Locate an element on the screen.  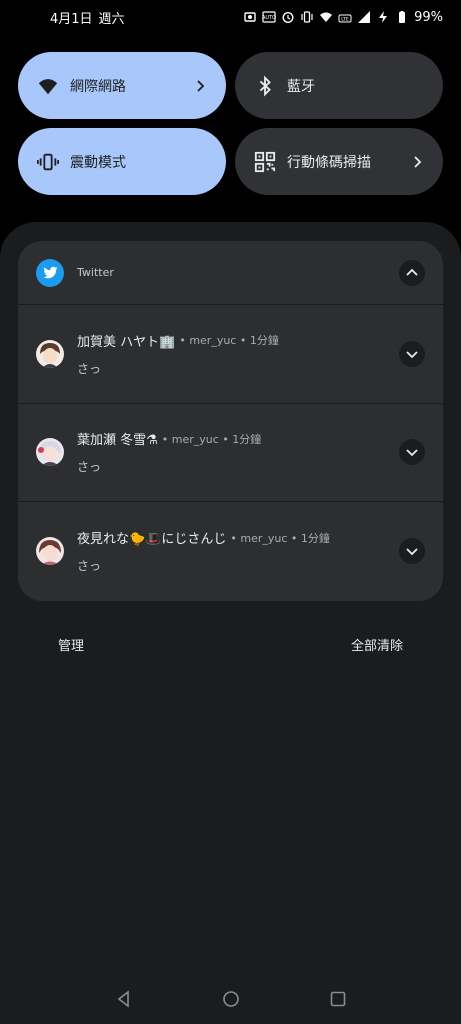
signal-icon is located at coordinates (364, 17).